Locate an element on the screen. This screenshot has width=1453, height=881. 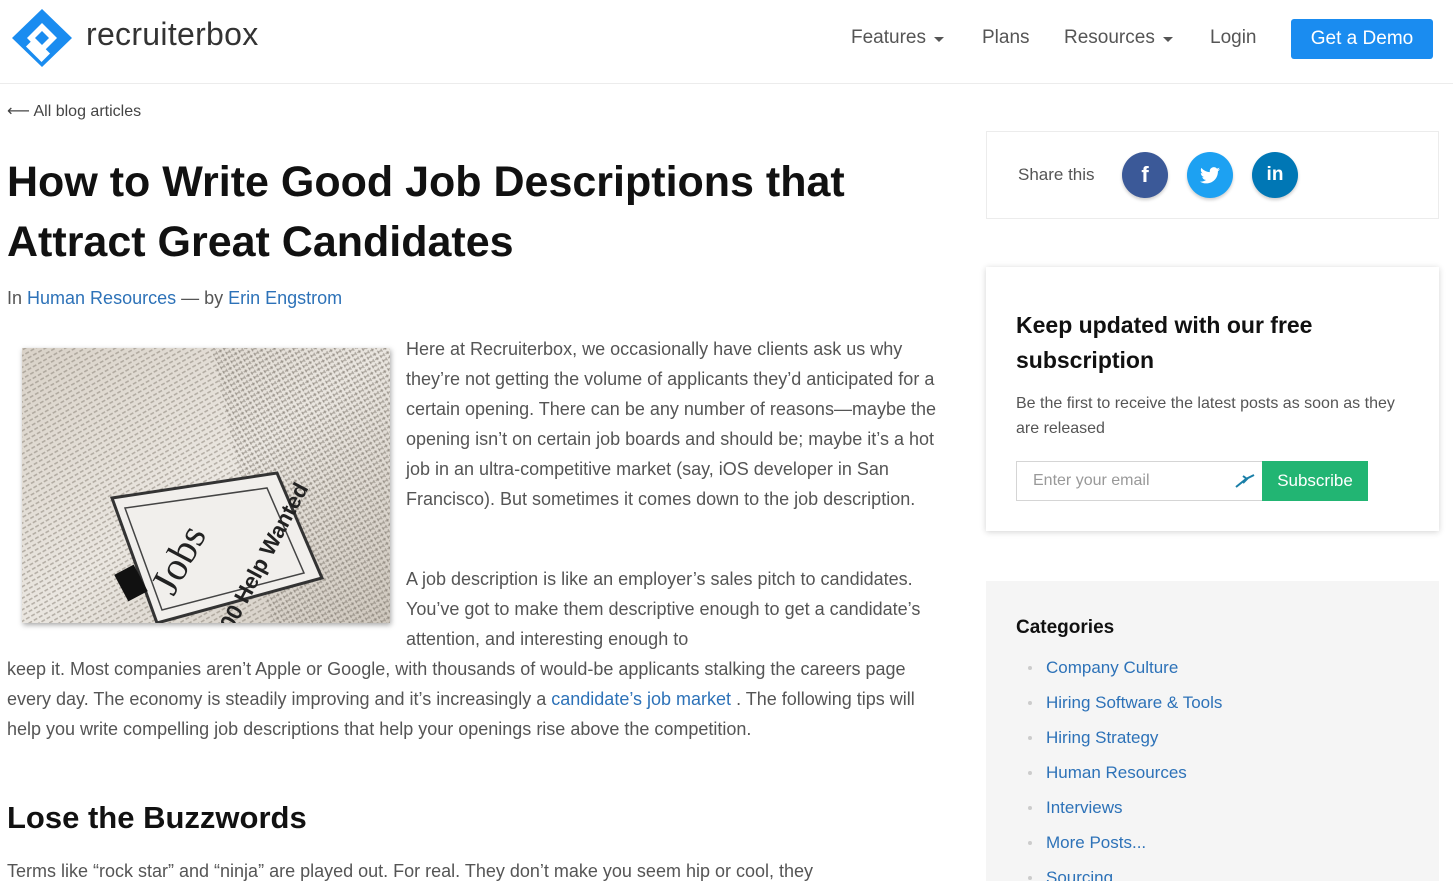
subscription-title: Keep updated with our free subscription is located at coordinates (1164, 342).